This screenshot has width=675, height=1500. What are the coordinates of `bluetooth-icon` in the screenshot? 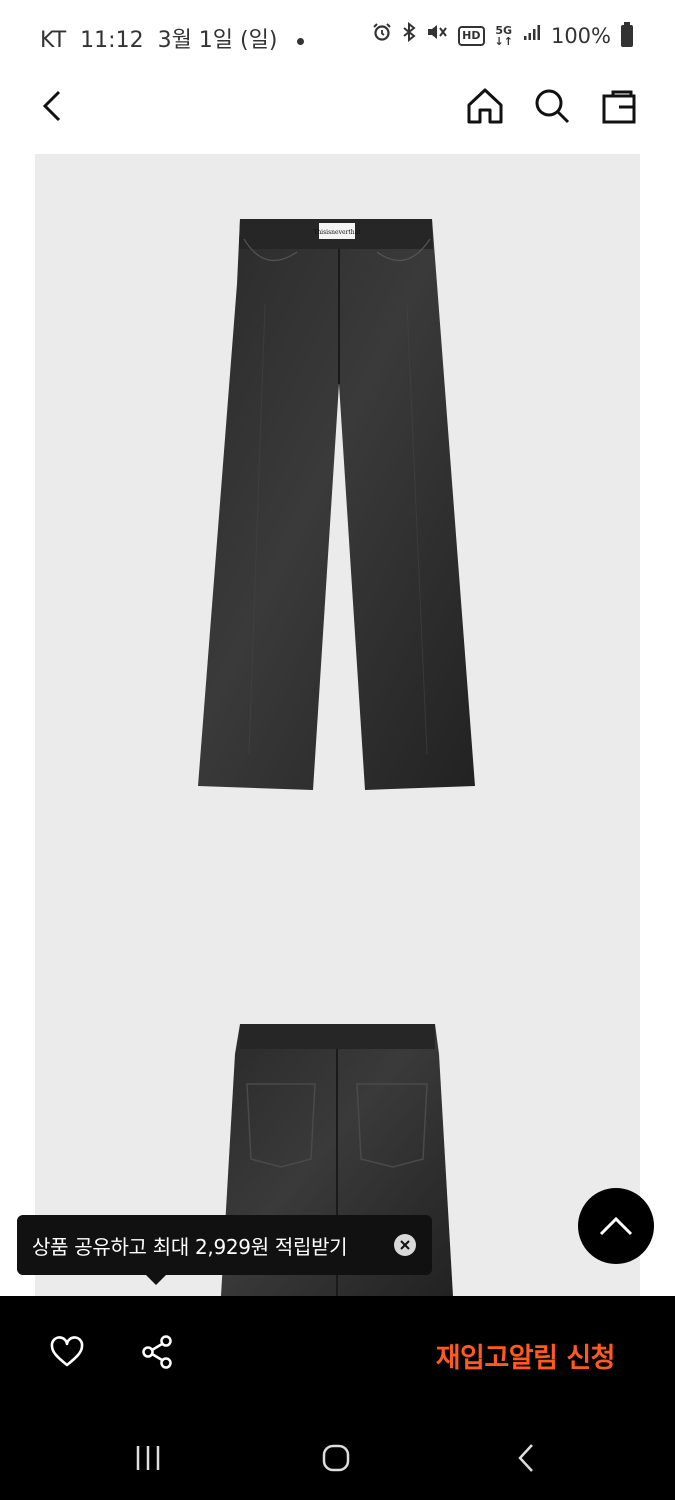 It's located at (409, 35).